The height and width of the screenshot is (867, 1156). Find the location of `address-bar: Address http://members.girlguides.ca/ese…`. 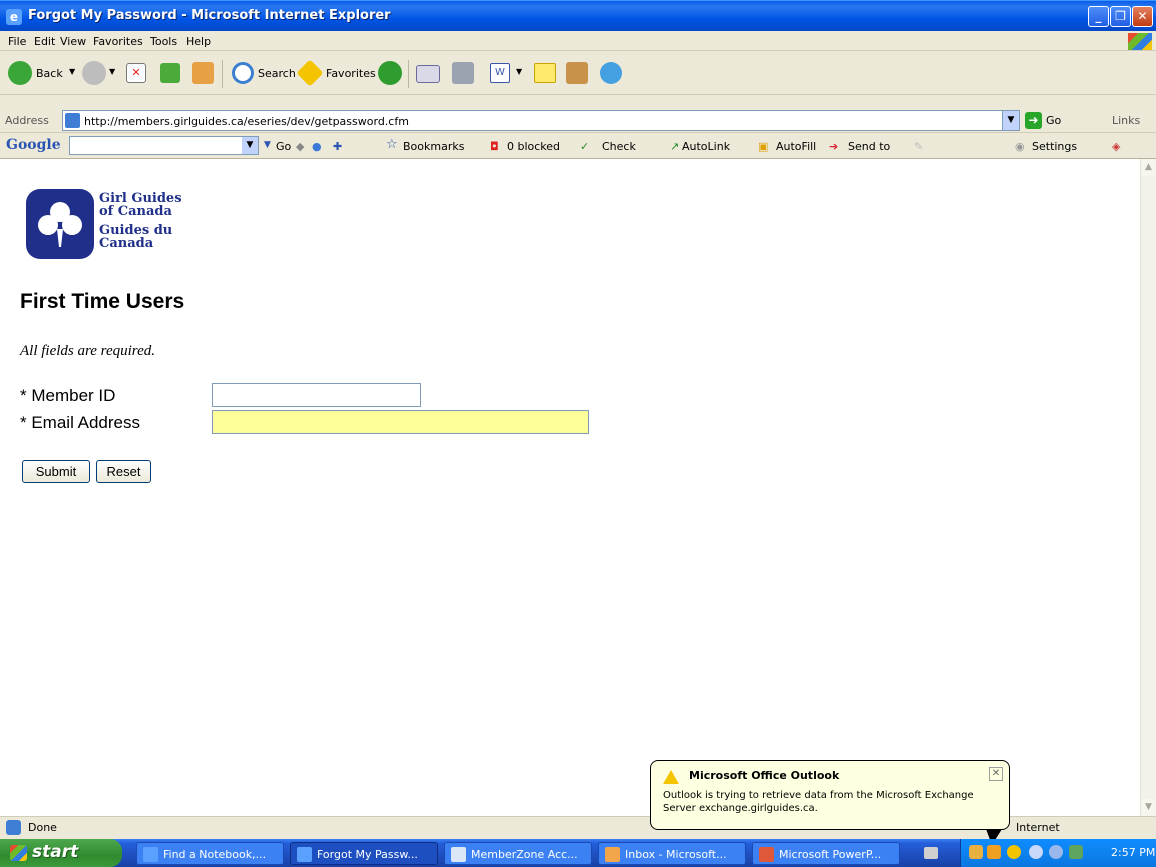

address-bar: Address http://members.girlguides.ca/ese… is located at coordinates (578, 121).